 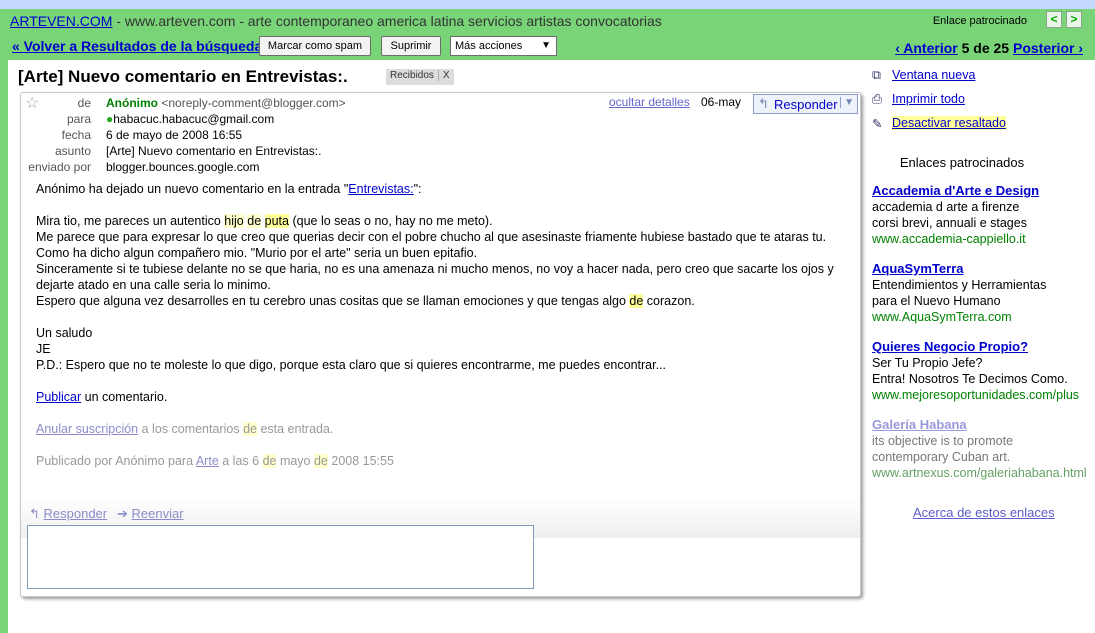 I want to click on inbox-label: Recibidos X, so click(x=420, y=77).